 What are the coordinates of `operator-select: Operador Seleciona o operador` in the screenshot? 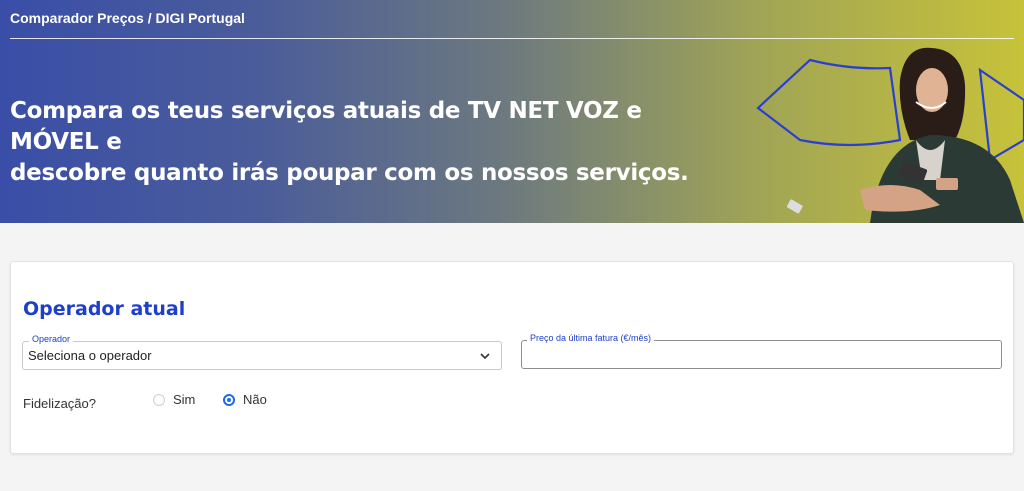 It's located at (262, 352).